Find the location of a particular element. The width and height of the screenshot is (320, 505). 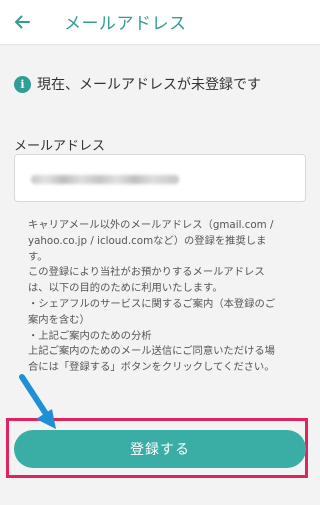

app-header: メールアドレス is located at coordinates (160, 22).